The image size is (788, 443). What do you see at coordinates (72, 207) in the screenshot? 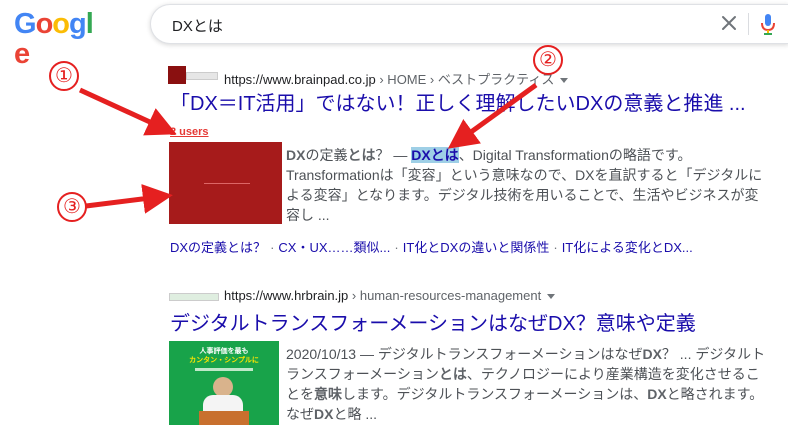
I see `annotation-label-3: ③` at bounding box center [72, 207].